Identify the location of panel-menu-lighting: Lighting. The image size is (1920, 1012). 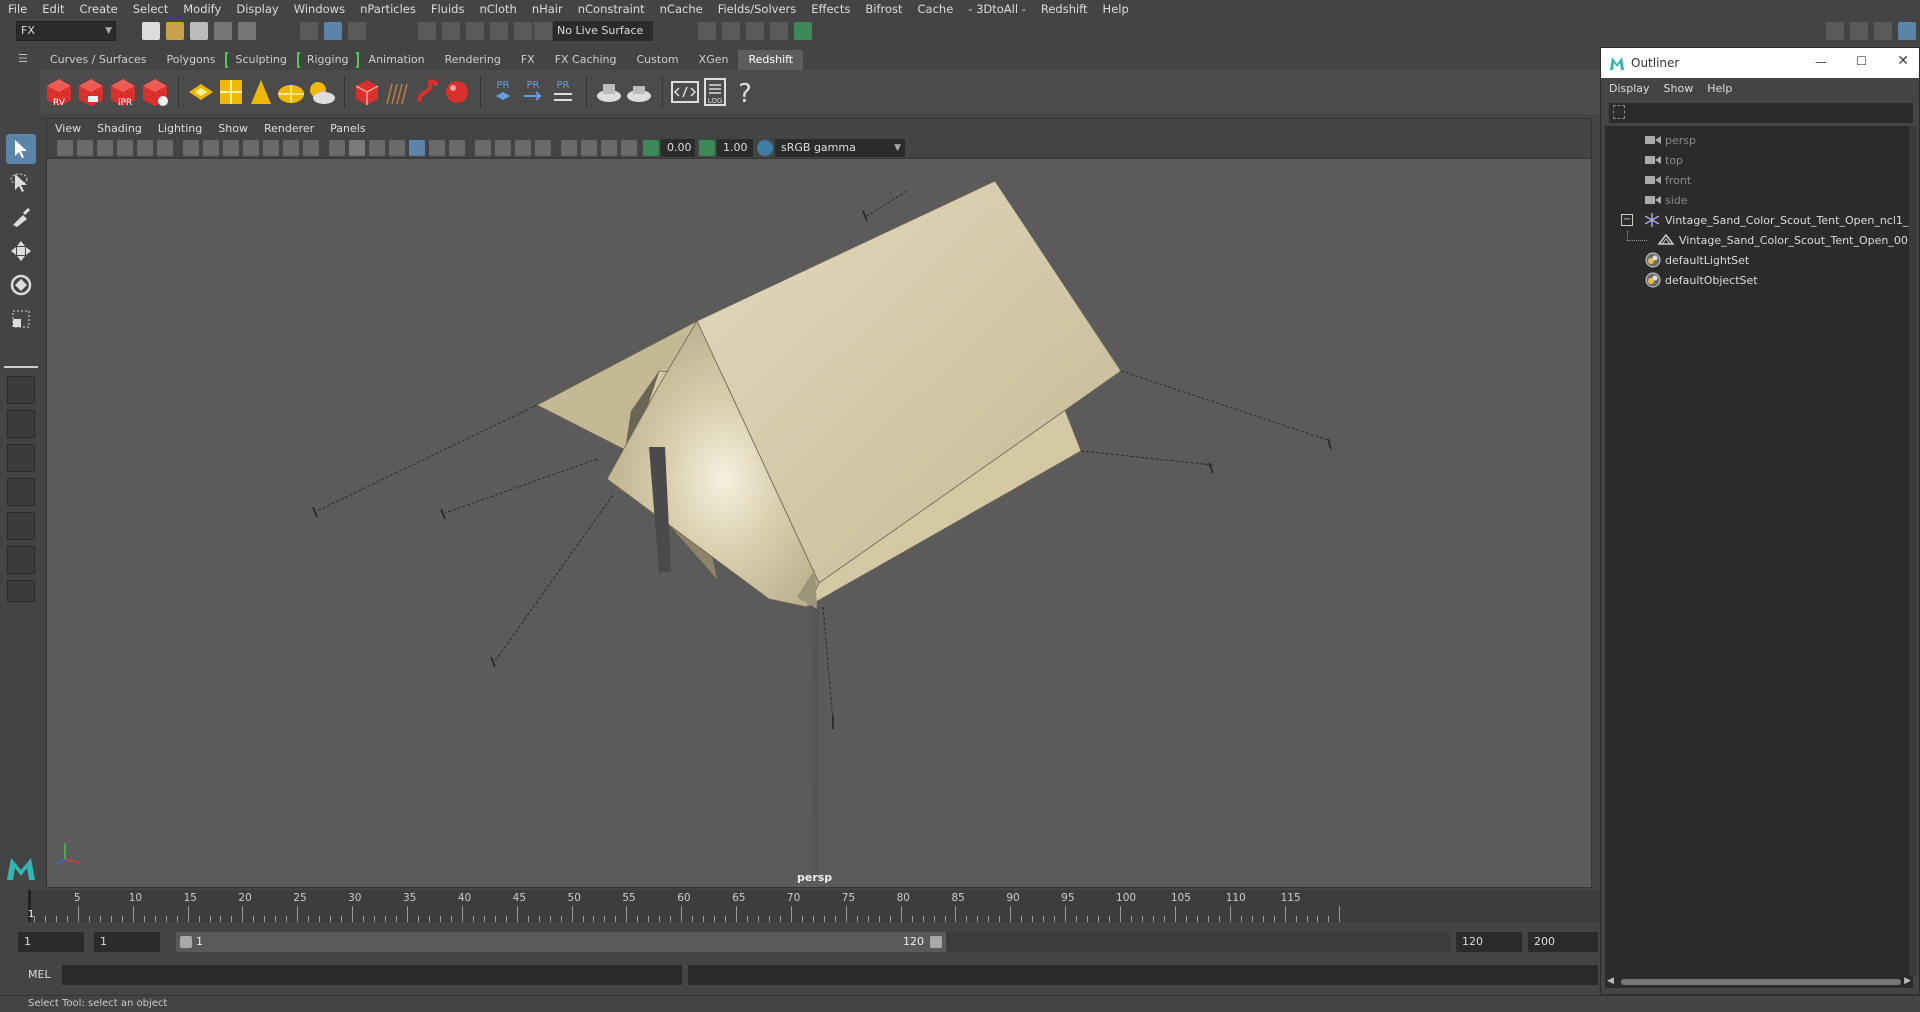
(180, 128).